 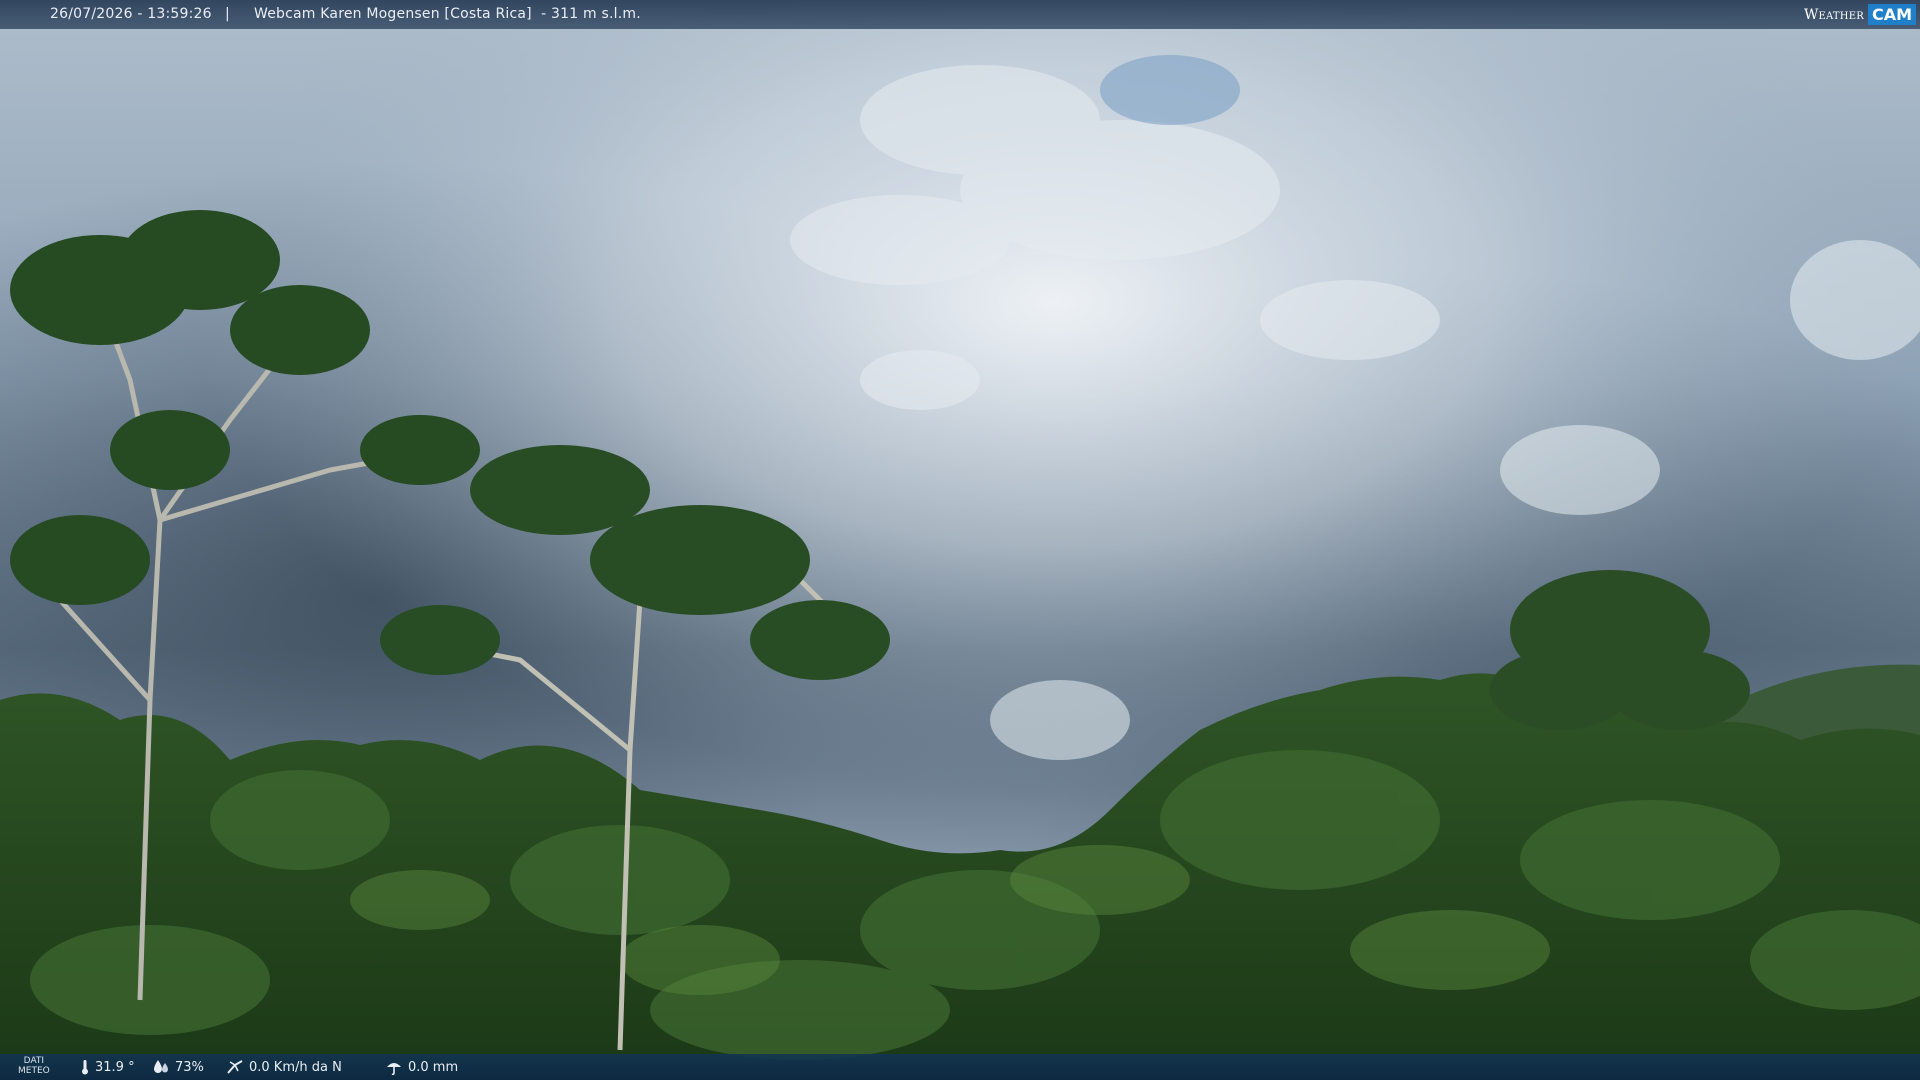 I want to click on logo-word: Weather, so click(x=1833, y=14).